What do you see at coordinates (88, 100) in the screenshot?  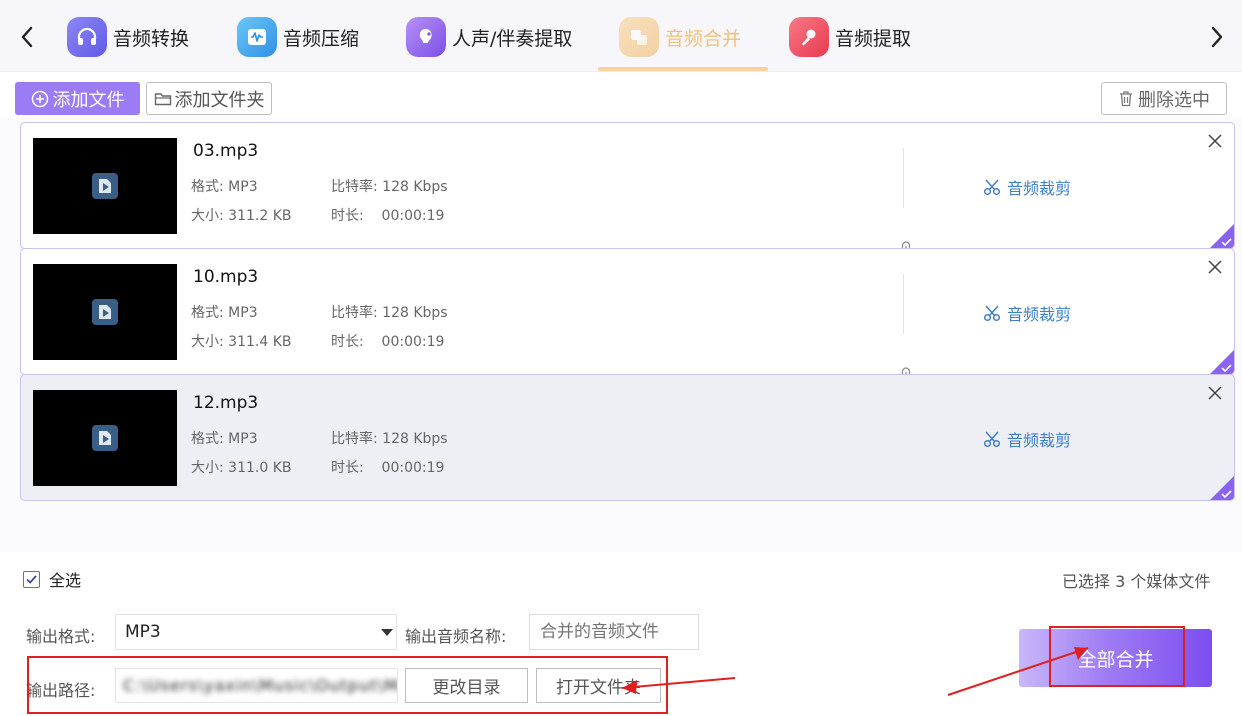 I see `add-file-label: 添加文件` at bounding box center [88, 100].